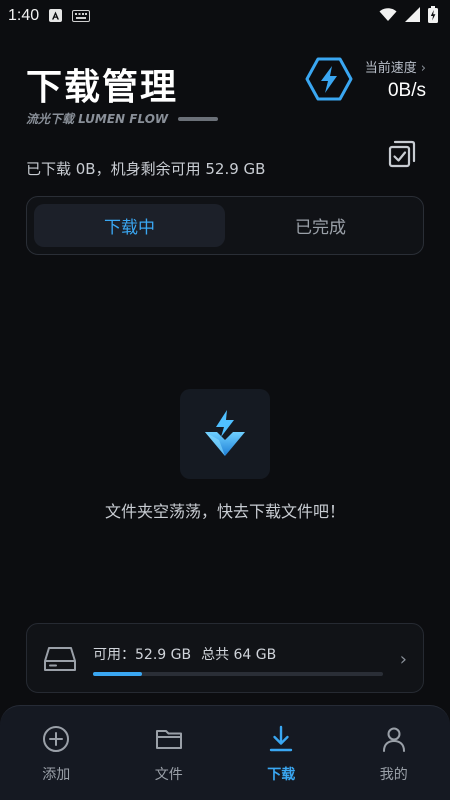  I want to click on brand-subtitle: 流光下载 LUMEN FLOW, so click(122, 118).